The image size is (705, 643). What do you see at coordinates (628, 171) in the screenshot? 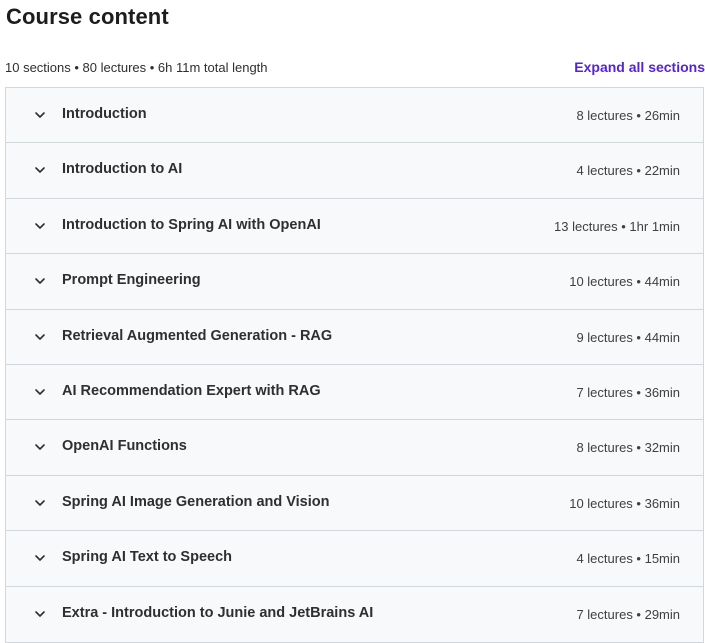
I see `section-info: 4 lectures • 22min` at bounding box center [628, 171].